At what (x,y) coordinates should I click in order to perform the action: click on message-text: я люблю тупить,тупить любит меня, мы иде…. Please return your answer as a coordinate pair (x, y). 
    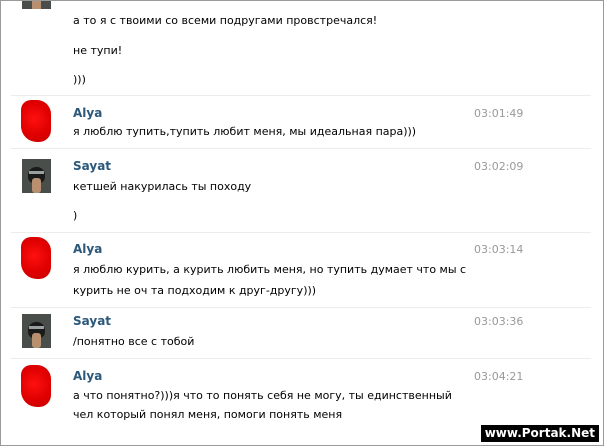
    Looking at the image, I should click on (245, 131).